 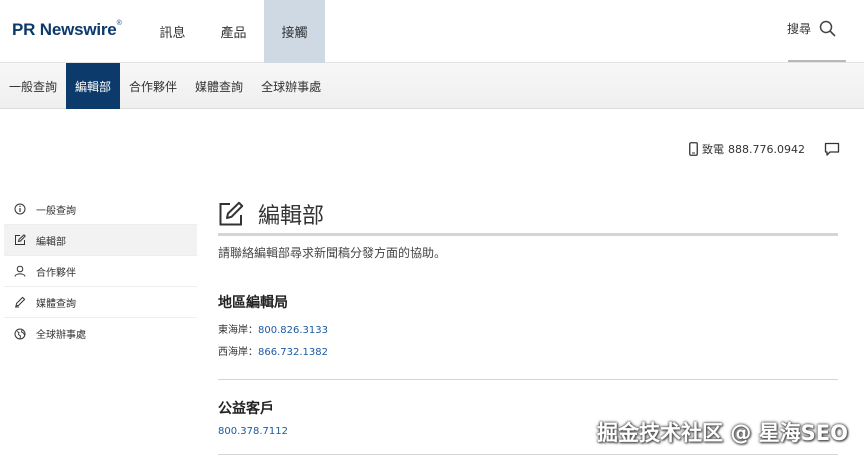 I want to click on section-title-nonprofit: 公益客戶, so click(x=246, y=409).